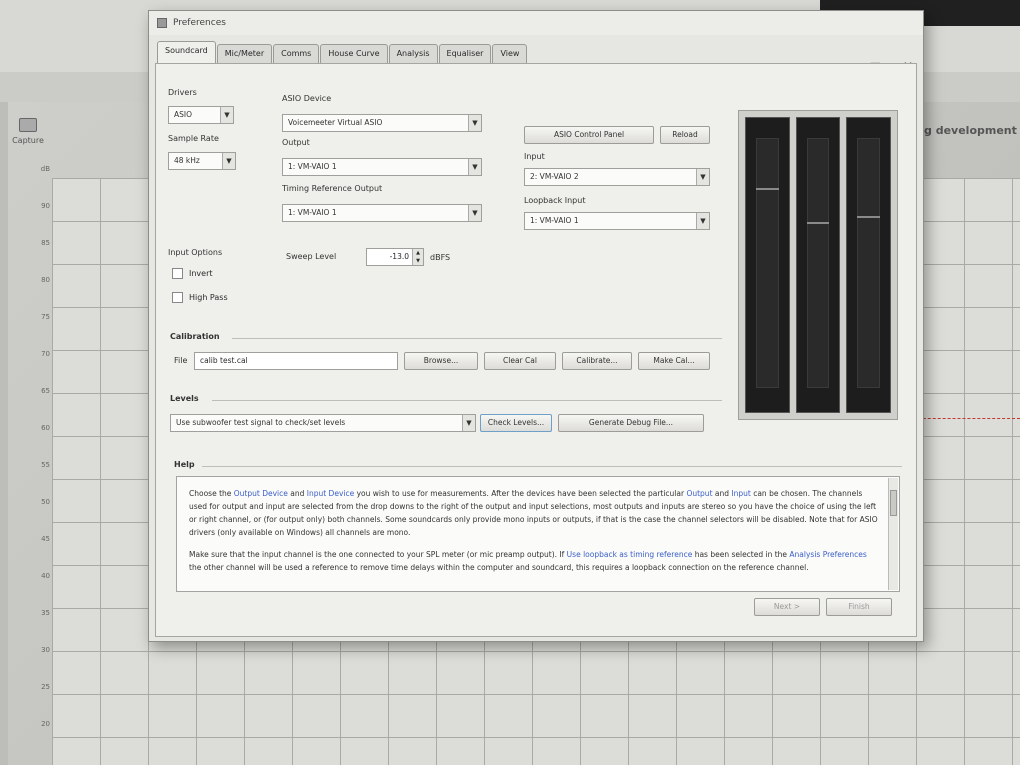 The image size is (1020, 765). I want to click on calibration-file-field: calib test.cal, so click(296, 361).